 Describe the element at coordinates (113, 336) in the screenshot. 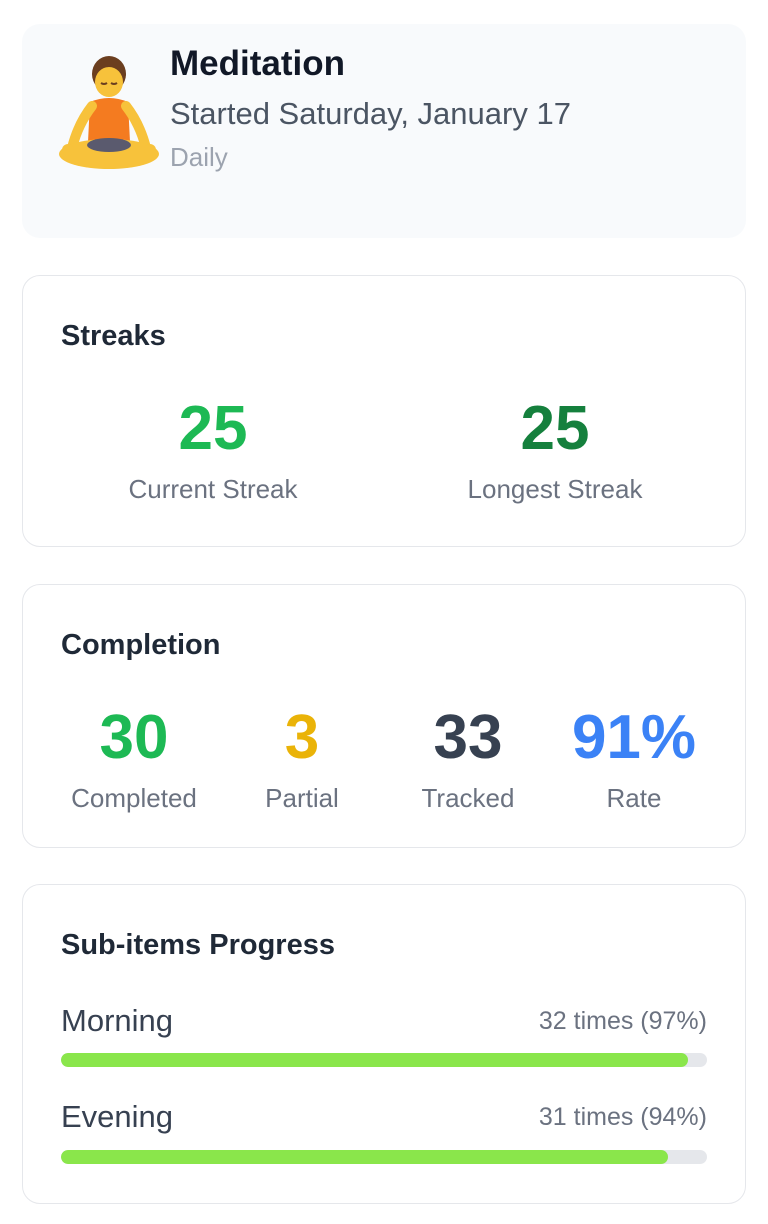

I see `streaks-title: Streaks` at that location.